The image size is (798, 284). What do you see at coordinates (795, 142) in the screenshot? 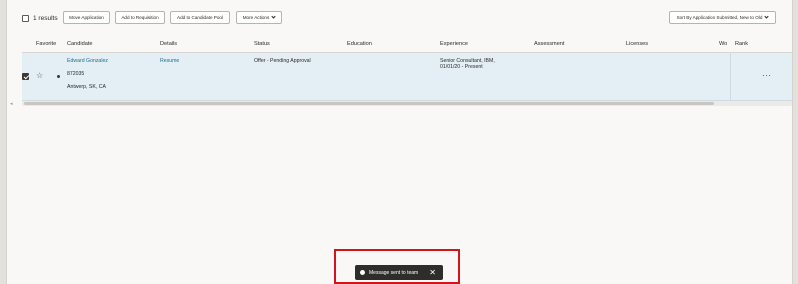
I see `right-frame` at bounding box center [795, 142].